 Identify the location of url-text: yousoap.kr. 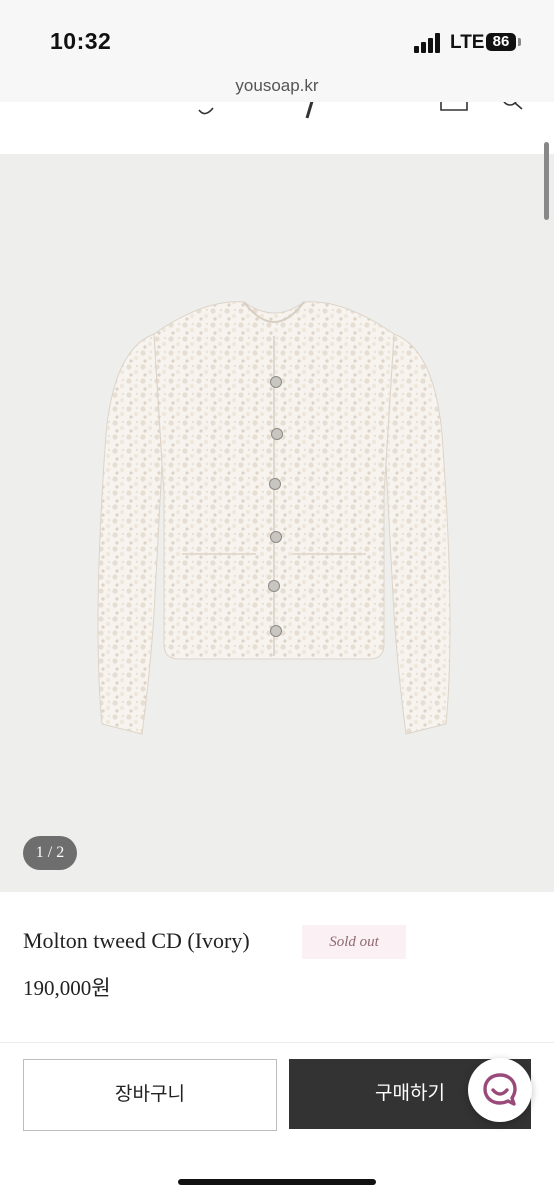
(277, 85).